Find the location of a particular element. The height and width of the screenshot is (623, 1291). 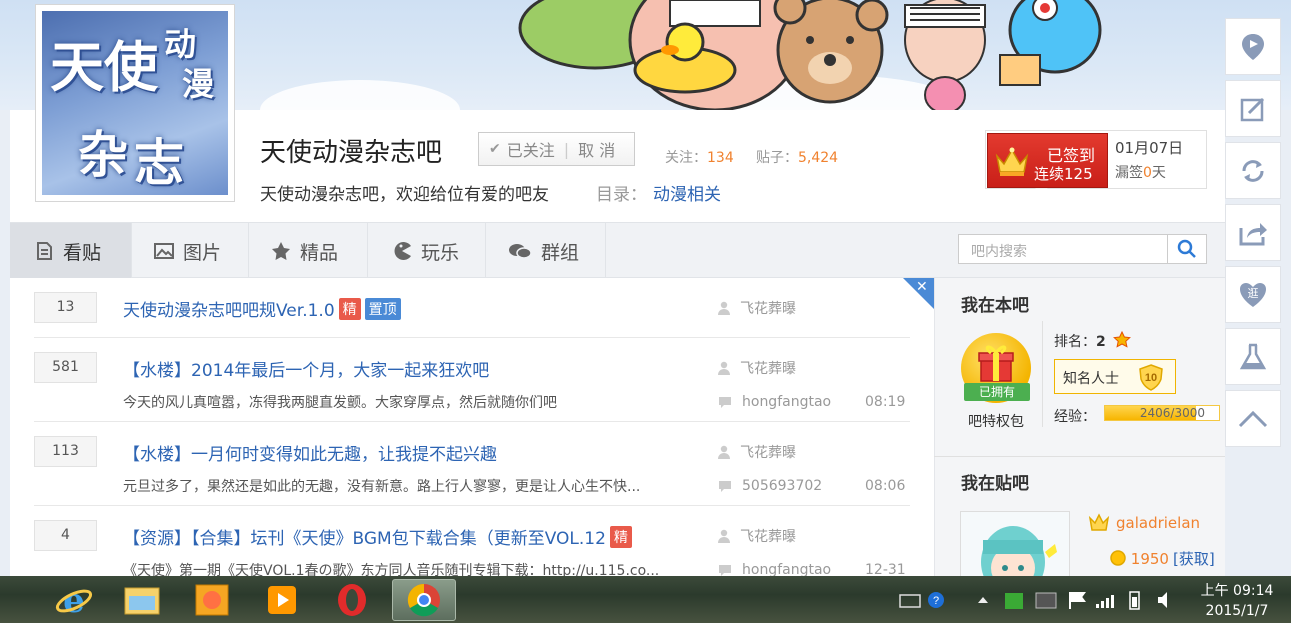

get-coins-link: [获取] is located at coordinates (1194, 559).